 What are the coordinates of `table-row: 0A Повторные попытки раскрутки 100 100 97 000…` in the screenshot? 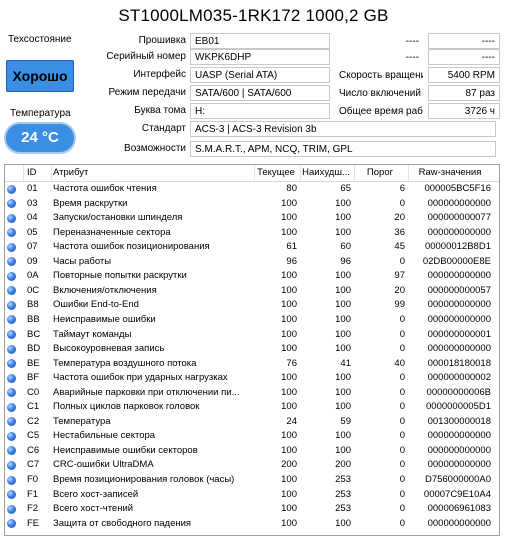 It's located at (252, 276).